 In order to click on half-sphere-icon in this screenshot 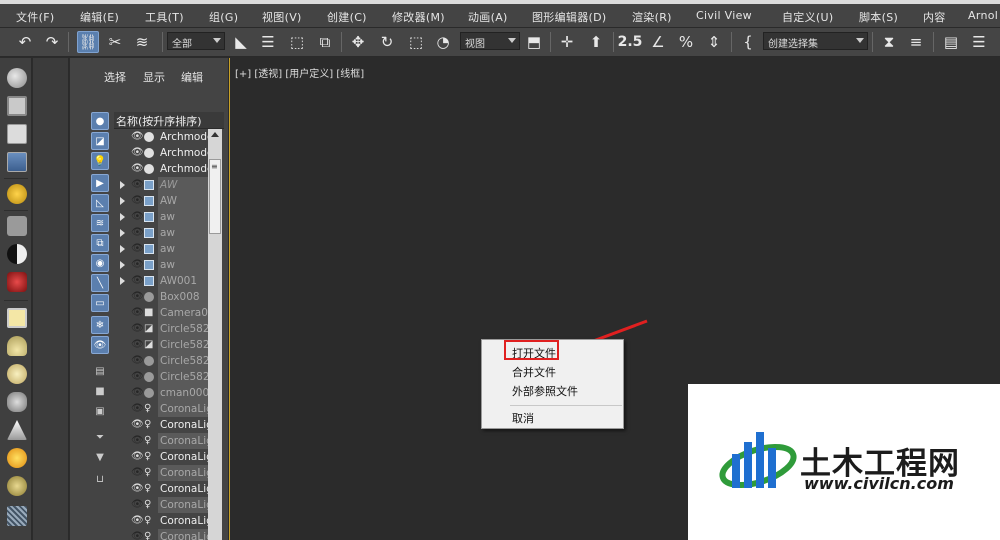, I will do `click(17, 254)`.